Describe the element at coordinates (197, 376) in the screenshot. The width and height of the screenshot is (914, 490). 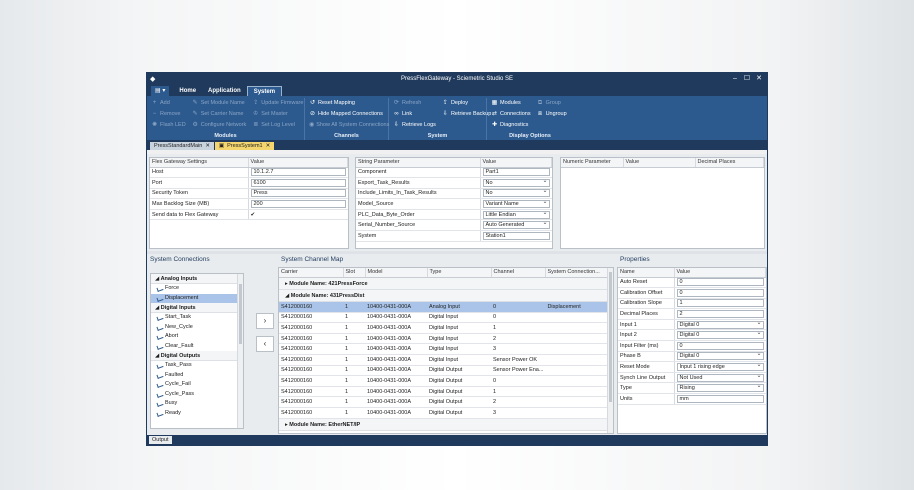
I see `list-item: Faulted` at that location.